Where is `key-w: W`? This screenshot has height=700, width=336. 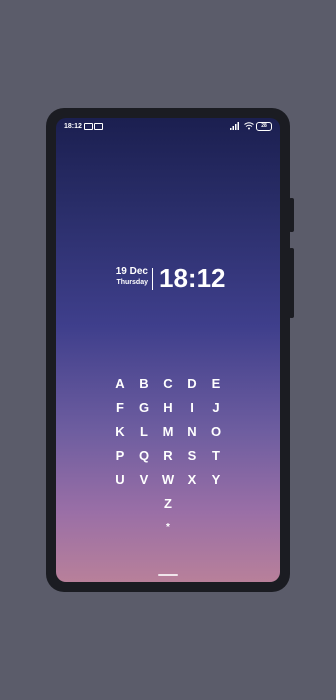 key-w: W is located at coordinates (168, 480).